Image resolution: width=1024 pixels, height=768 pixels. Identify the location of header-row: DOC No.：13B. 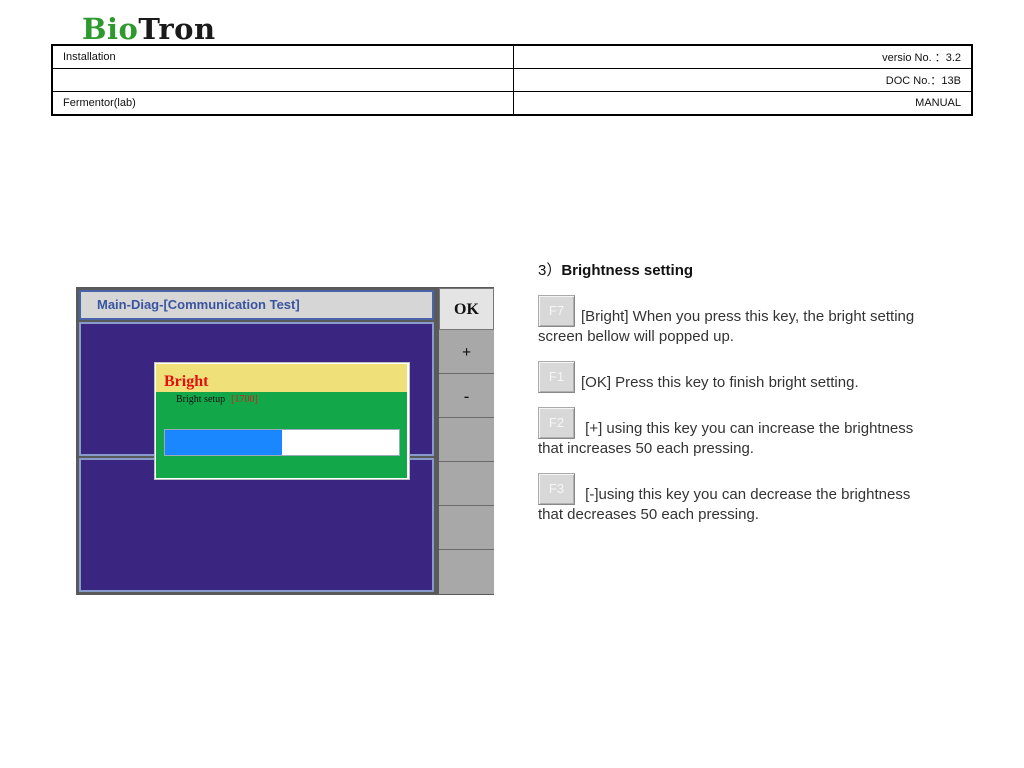
(512, 80).